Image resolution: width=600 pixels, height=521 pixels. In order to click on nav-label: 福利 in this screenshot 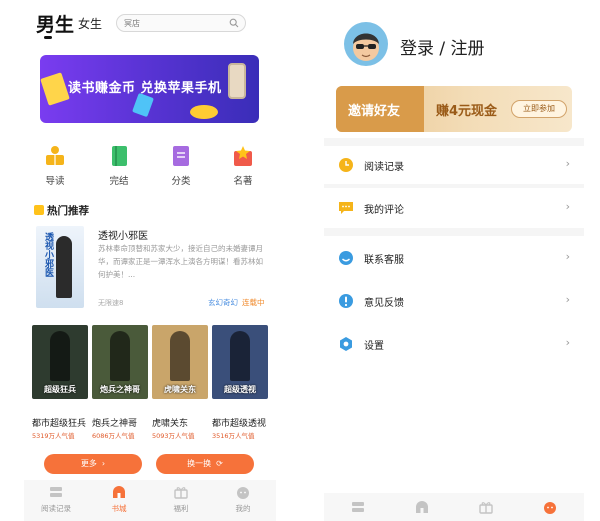, I will do `click(181, 508)`.